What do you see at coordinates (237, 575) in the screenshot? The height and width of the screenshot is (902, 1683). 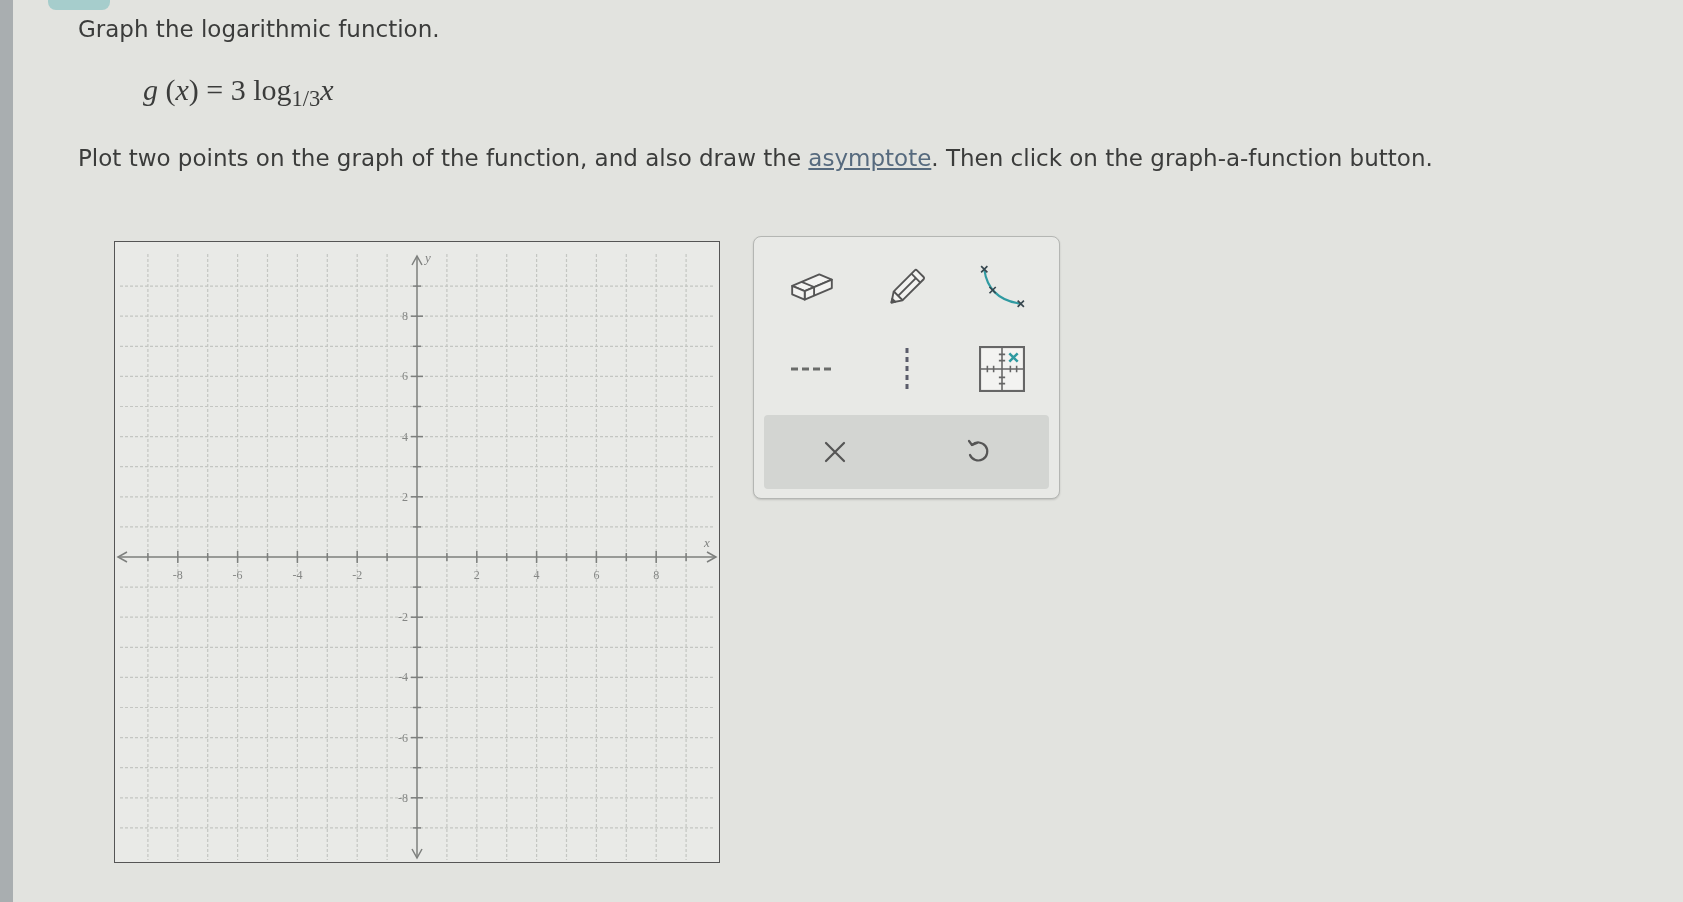 I see `x-tick-label: -6` at bounding box center [237, 575].